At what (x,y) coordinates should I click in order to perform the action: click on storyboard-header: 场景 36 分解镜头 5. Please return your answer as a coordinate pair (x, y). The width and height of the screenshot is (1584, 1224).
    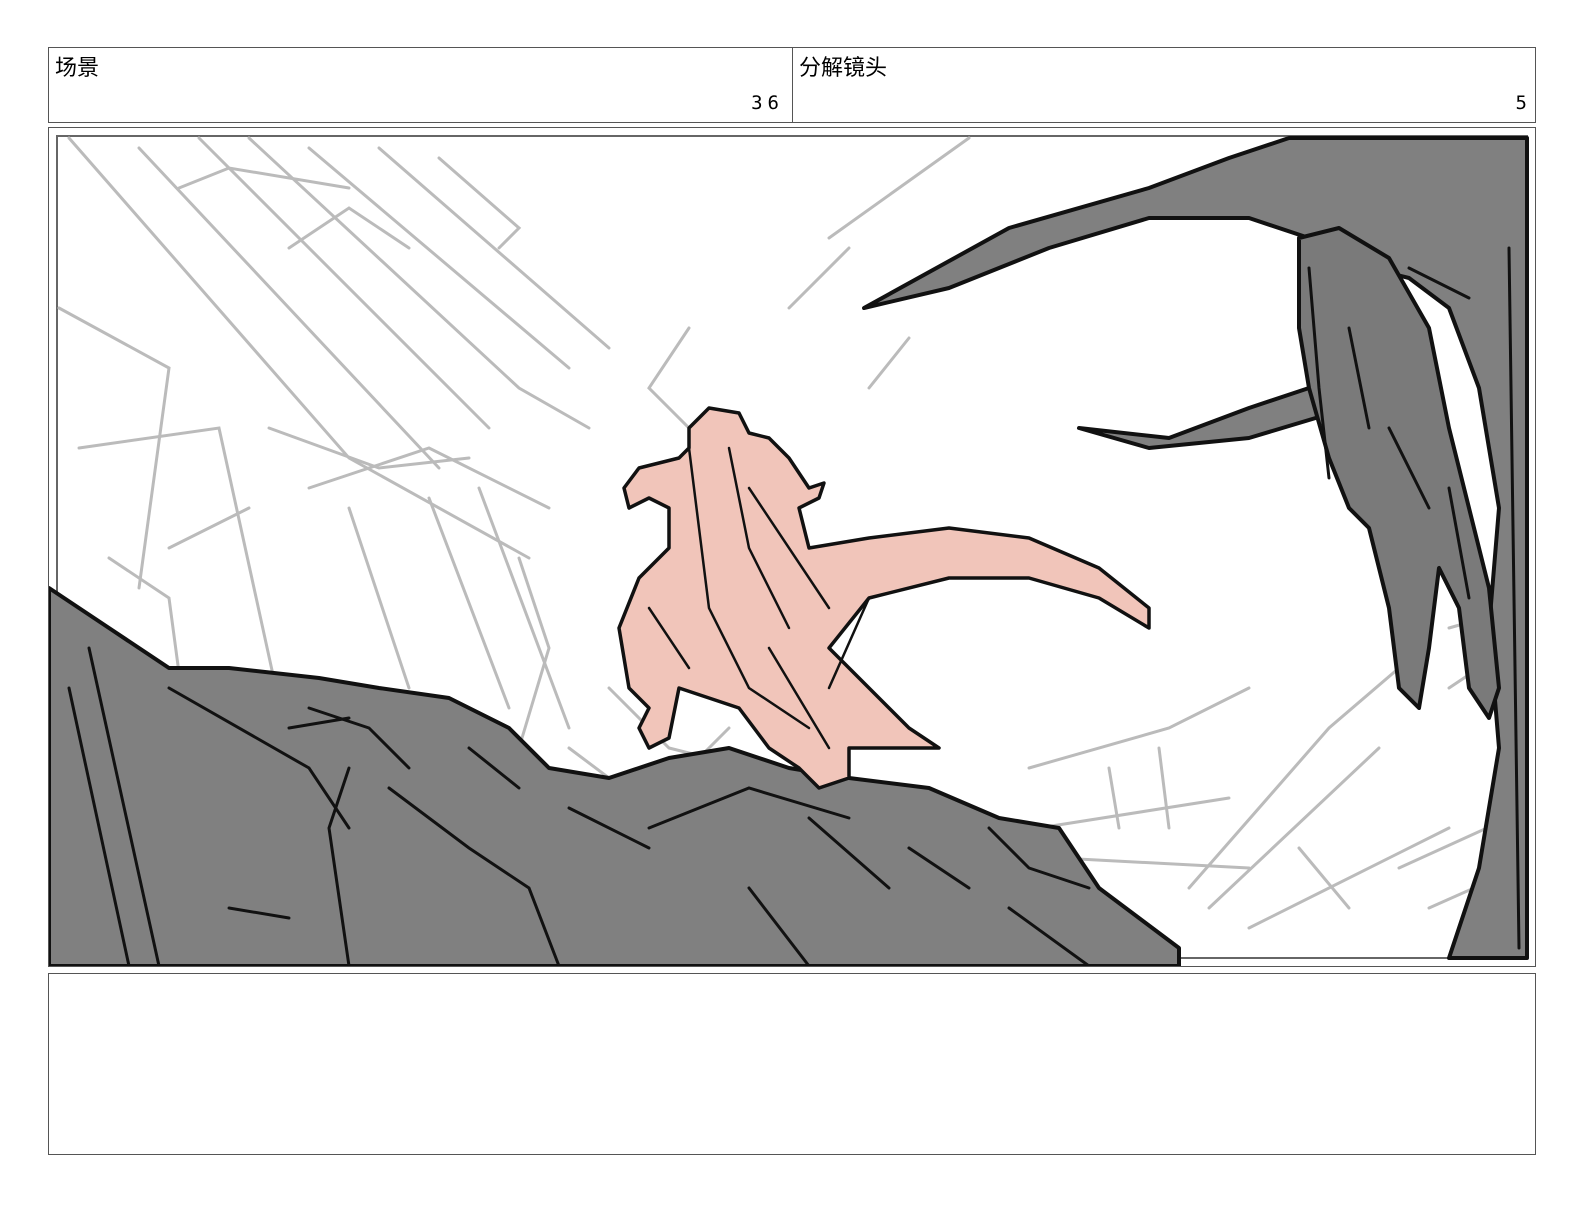
    Looking at the image, I should click on (792, 85).